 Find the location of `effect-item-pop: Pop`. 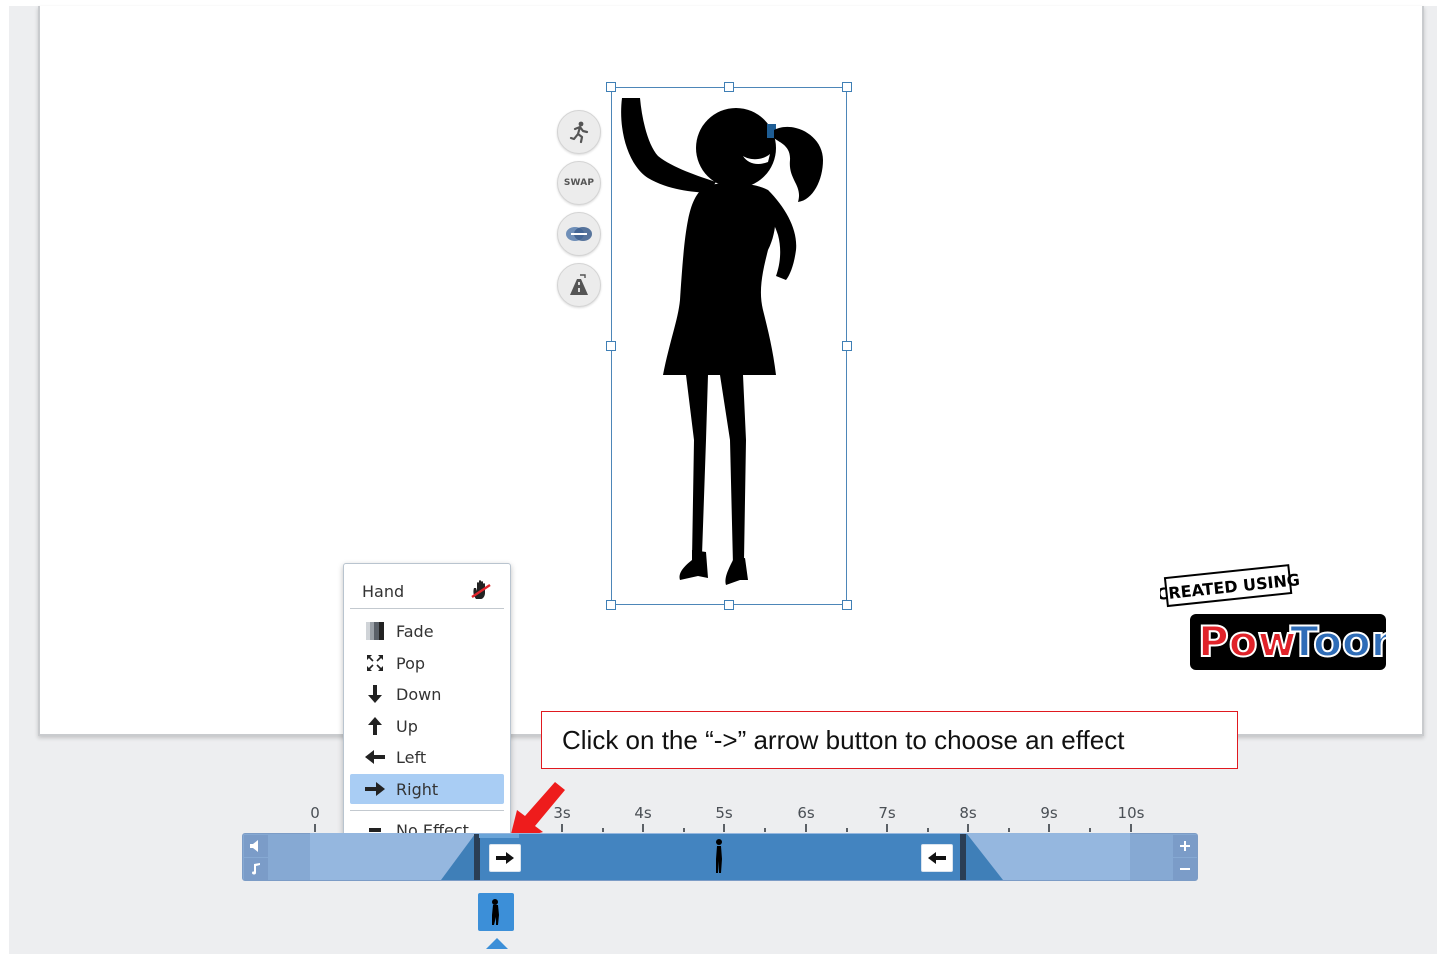

effect-item-pop: Pop is located at coordinates (427, 663).